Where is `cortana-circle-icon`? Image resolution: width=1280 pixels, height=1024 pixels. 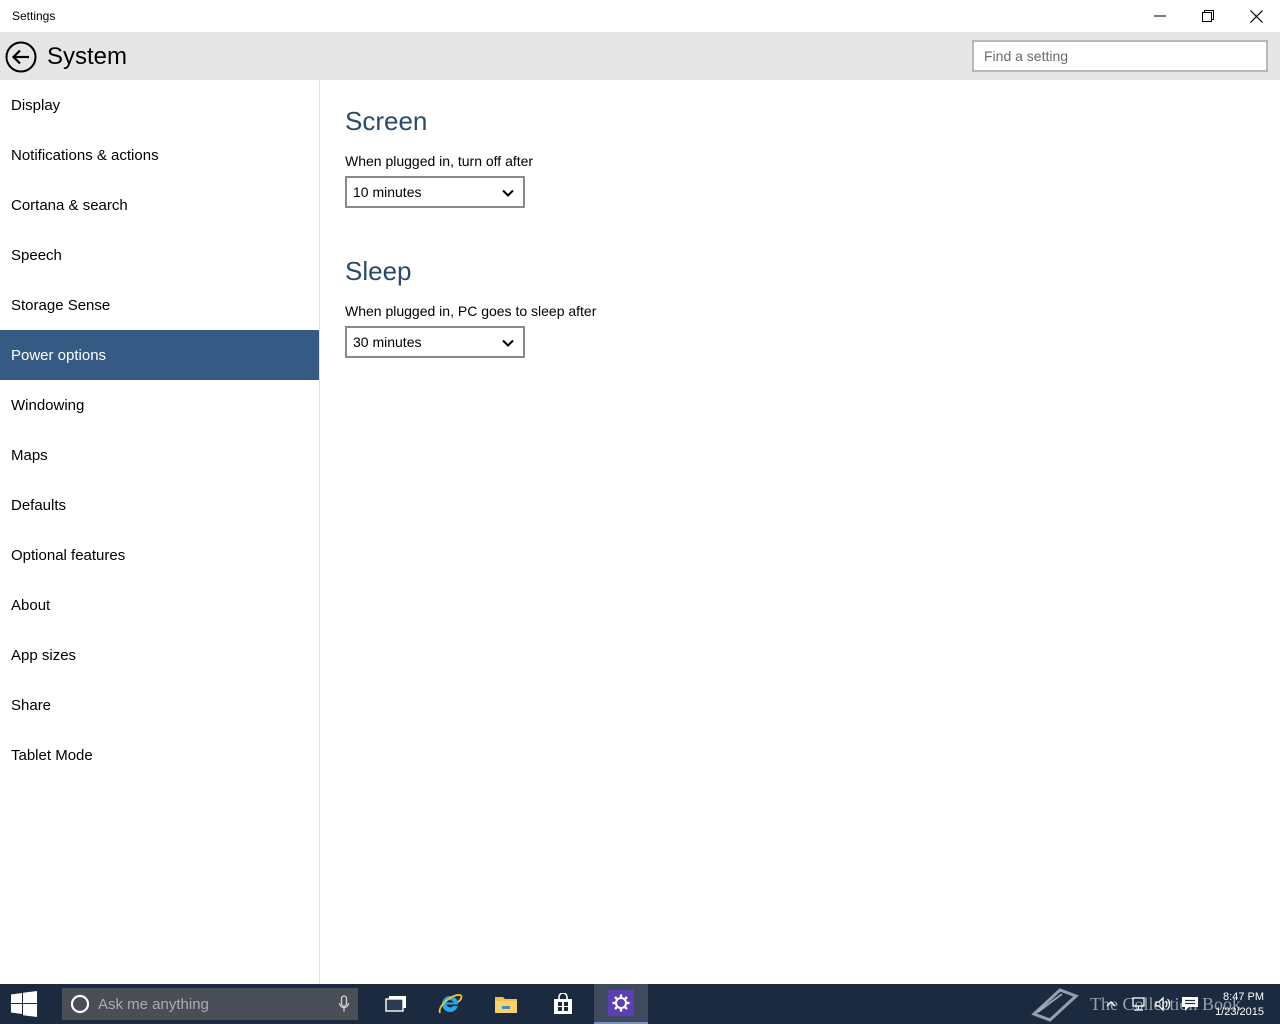
cortana-circle-icon is located at coordinates (80, 1004).